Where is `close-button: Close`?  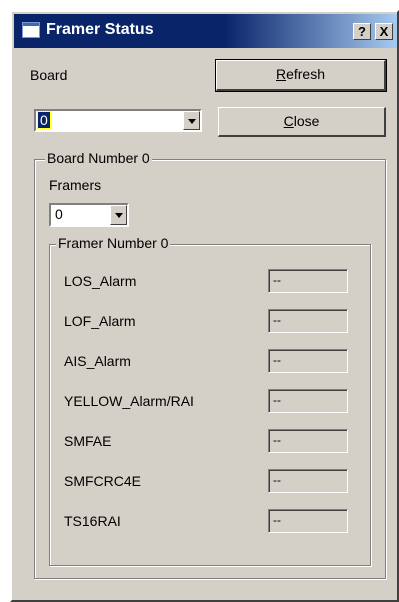 close-button: Close is located at coordinates (302, 122).